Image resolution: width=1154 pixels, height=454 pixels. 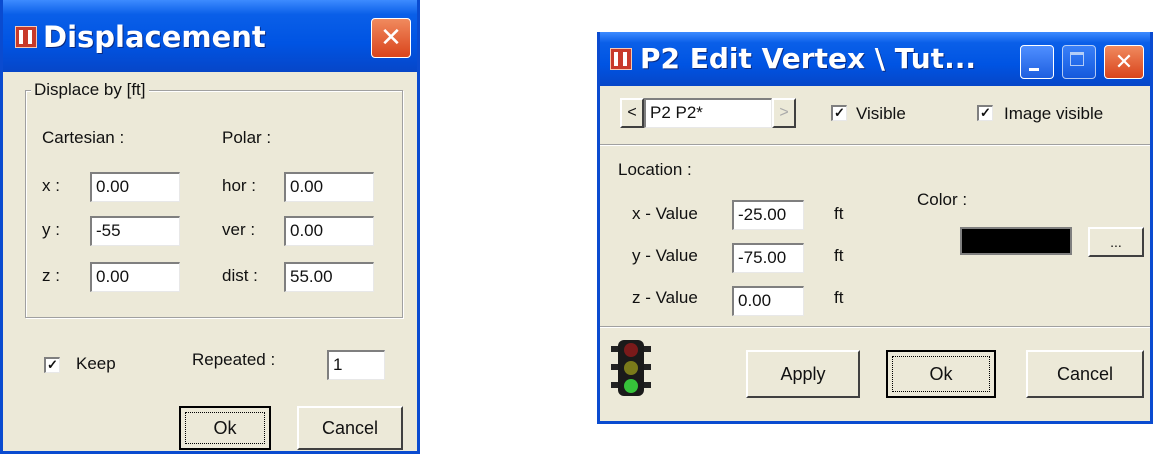 What do you see at coordinates (154, 37) in the screenshot?
I see `dialog-title: Displacement` at bounding box center [154, 37].